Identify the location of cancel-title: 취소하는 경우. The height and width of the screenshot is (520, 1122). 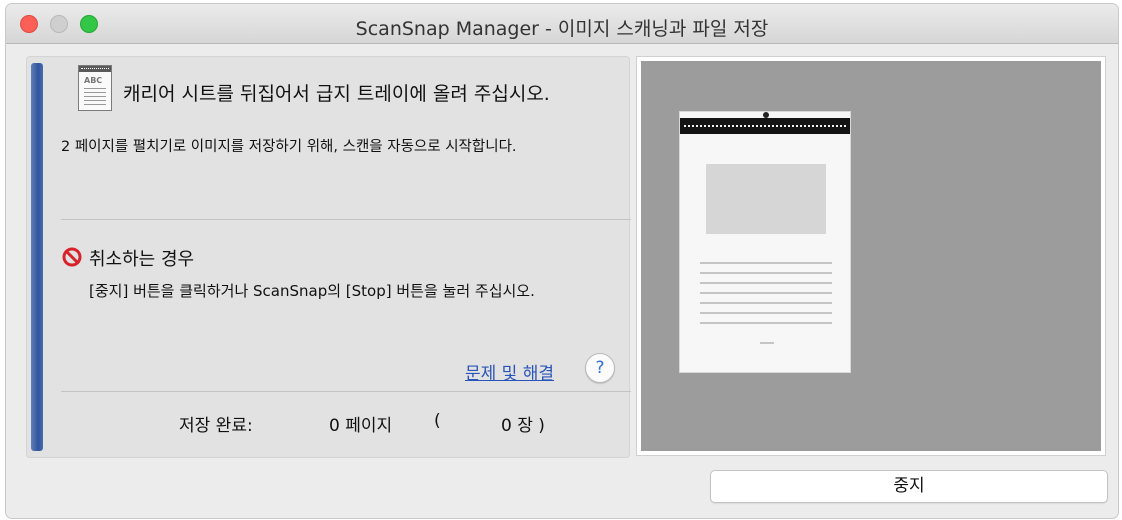
(142, 259).